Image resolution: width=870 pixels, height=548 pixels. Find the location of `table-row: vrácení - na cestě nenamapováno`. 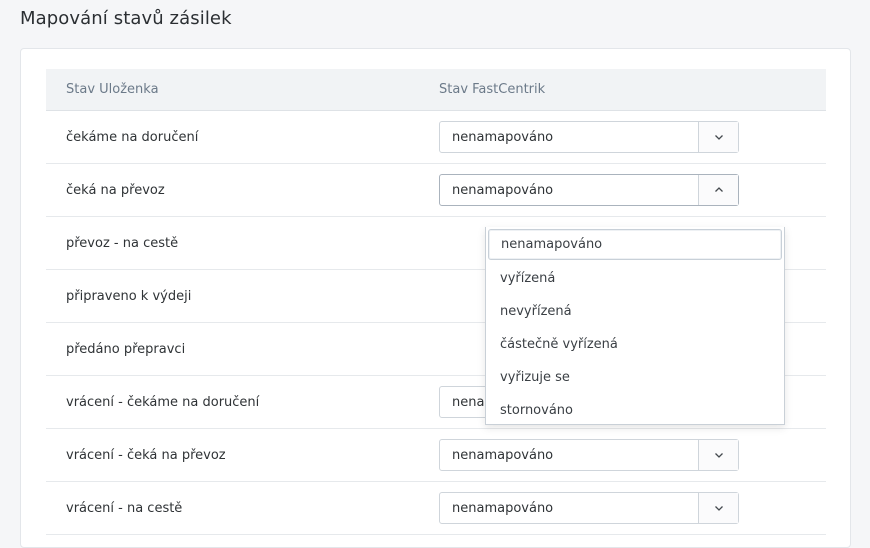

table-row: vrácení - na cestě nenamapováno is located at coordinates (436, 508).